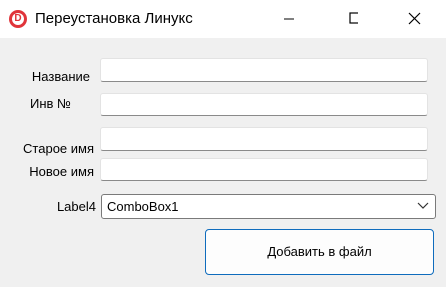 This screenshot has width=446, height=287. Describe the element at coordinates (60, 76) in the screenshot. I see `name-label: Название` at that location.